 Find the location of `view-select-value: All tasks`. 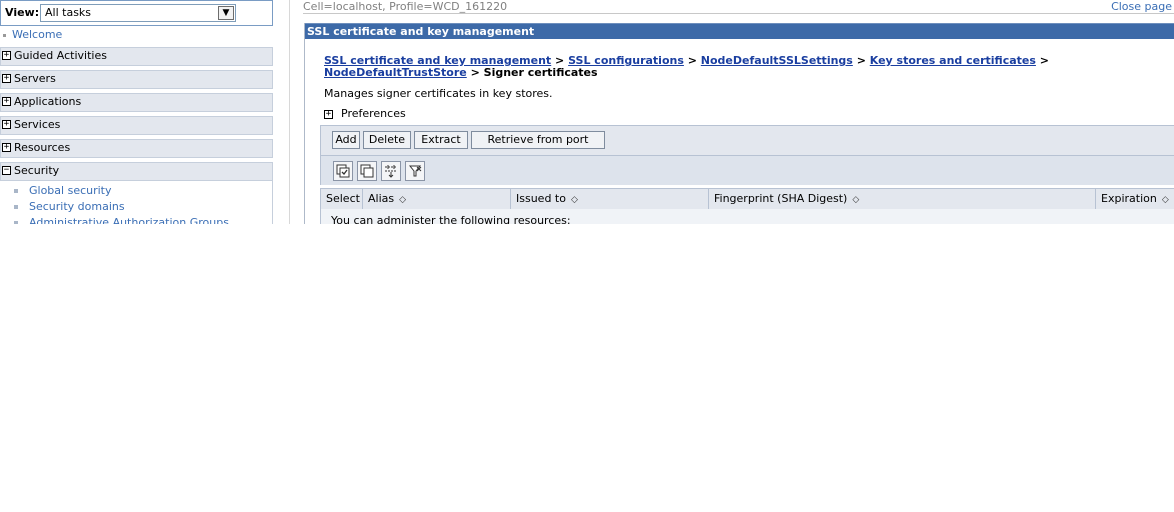

view-select-value: All tasks is located at coordinates (68, 12).